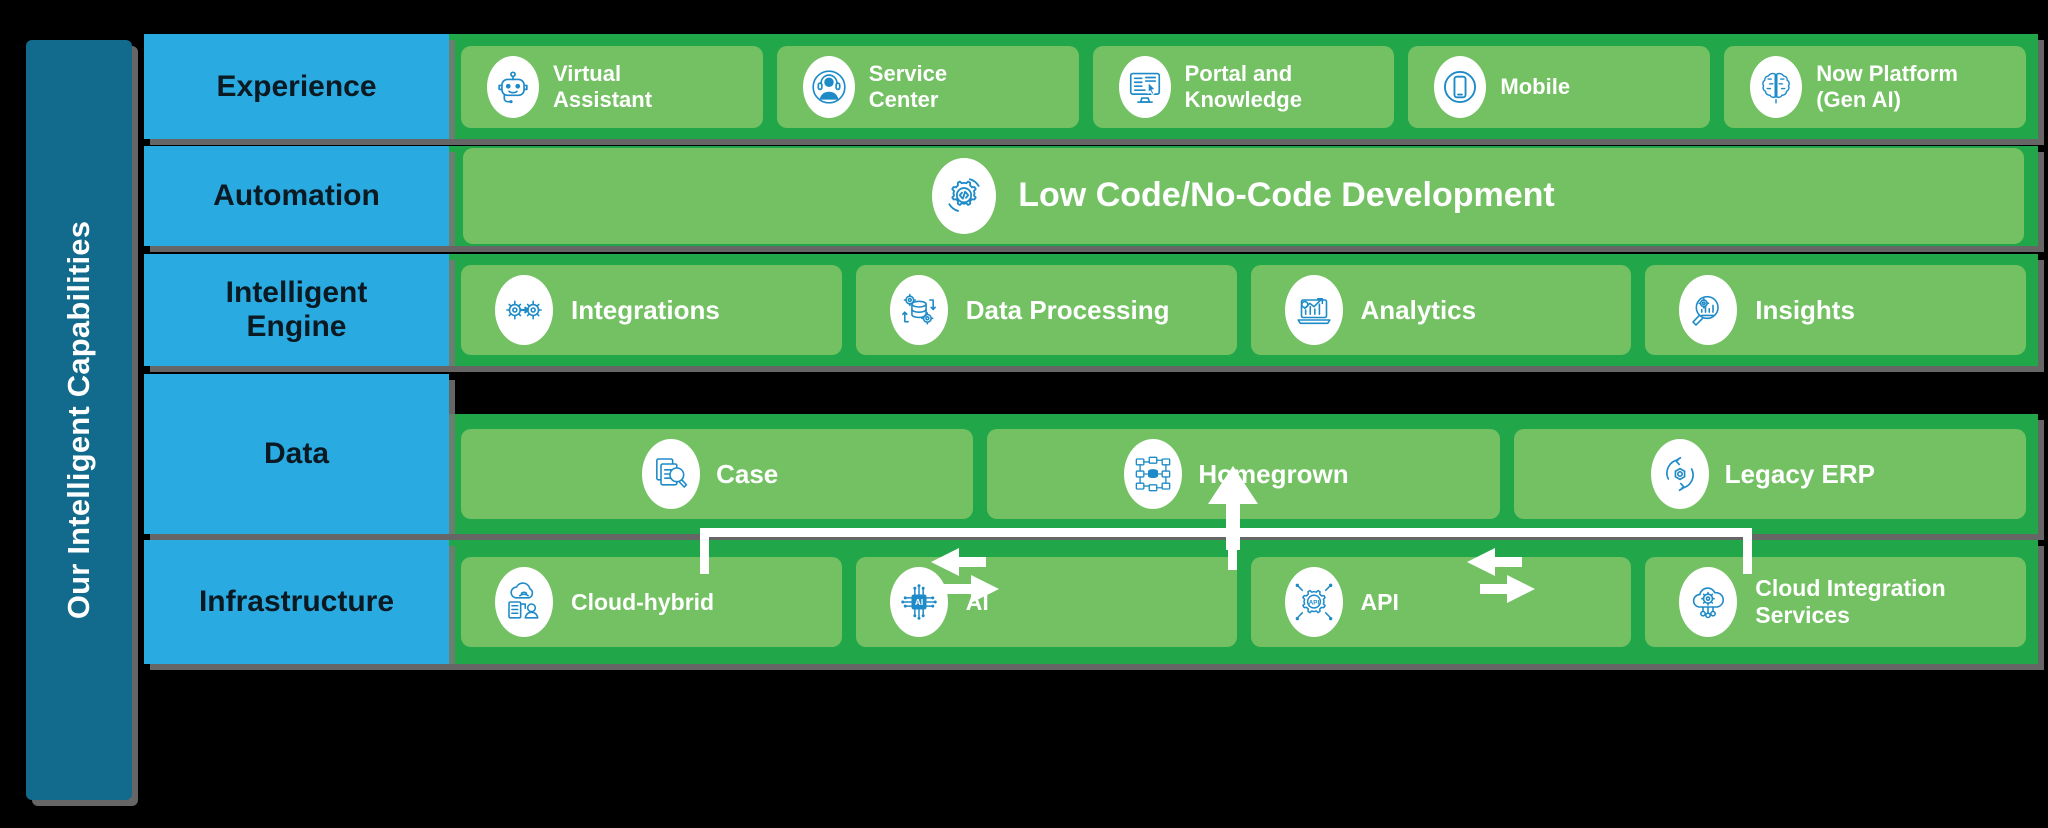  I want to click on card-integrations: Integrations, so click(651, 310).